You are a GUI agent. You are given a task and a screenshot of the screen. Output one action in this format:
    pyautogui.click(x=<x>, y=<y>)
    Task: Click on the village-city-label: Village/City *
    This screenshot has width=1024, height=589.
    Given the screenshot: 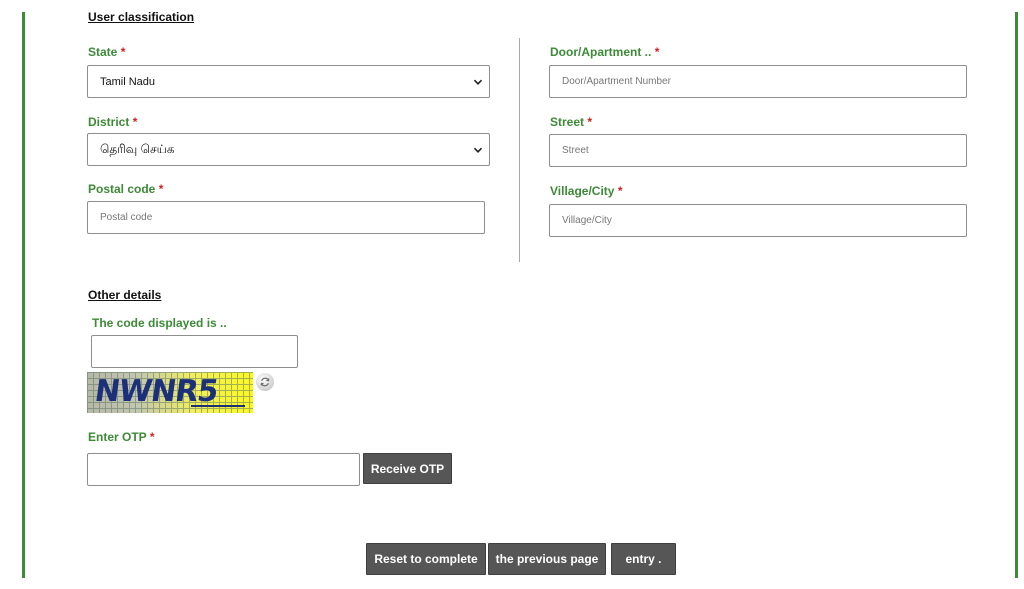 What is the action you would take?
    pyautogui.click(x=586, y=191)
    